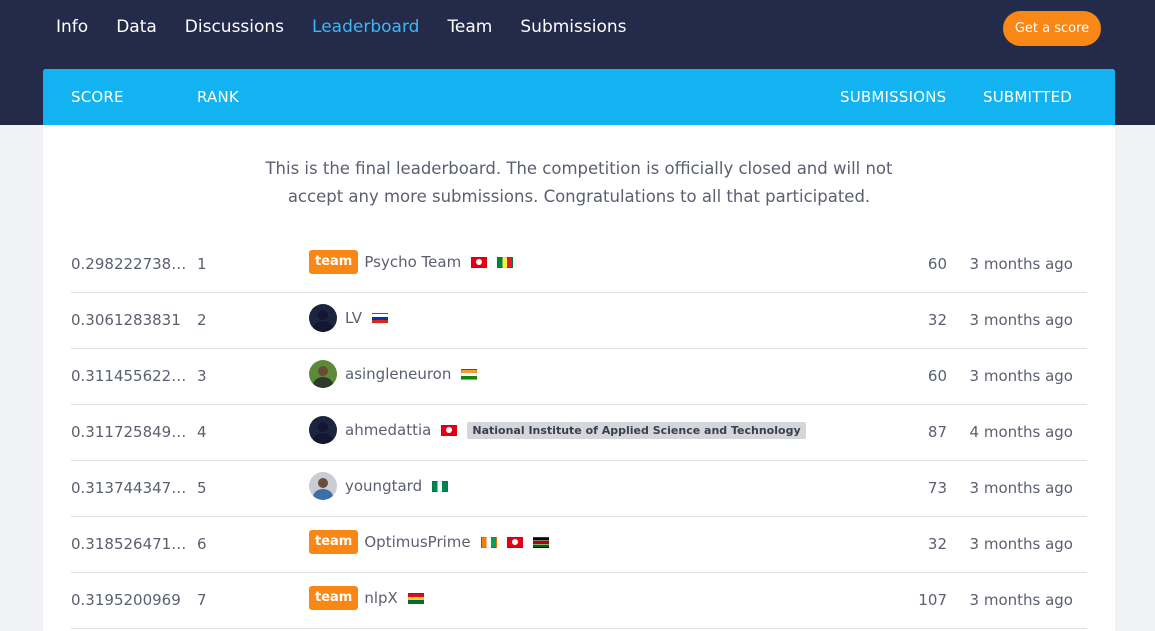 The width and height of the screenshot is (1155, 631). I want to click on nav-discussions: Discussions, so click(234, 27).